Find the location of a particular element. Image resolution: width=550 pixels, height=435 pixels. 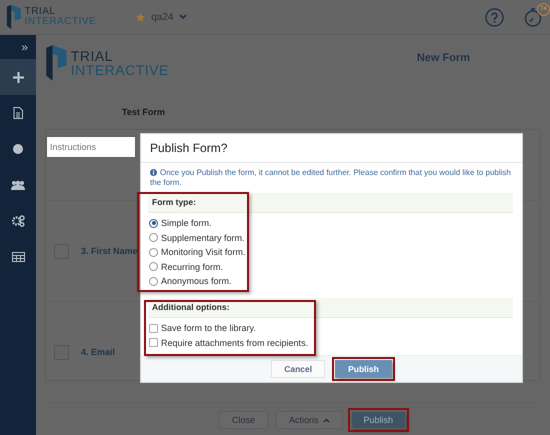

caret-icon is located at coordinates (326, 420).